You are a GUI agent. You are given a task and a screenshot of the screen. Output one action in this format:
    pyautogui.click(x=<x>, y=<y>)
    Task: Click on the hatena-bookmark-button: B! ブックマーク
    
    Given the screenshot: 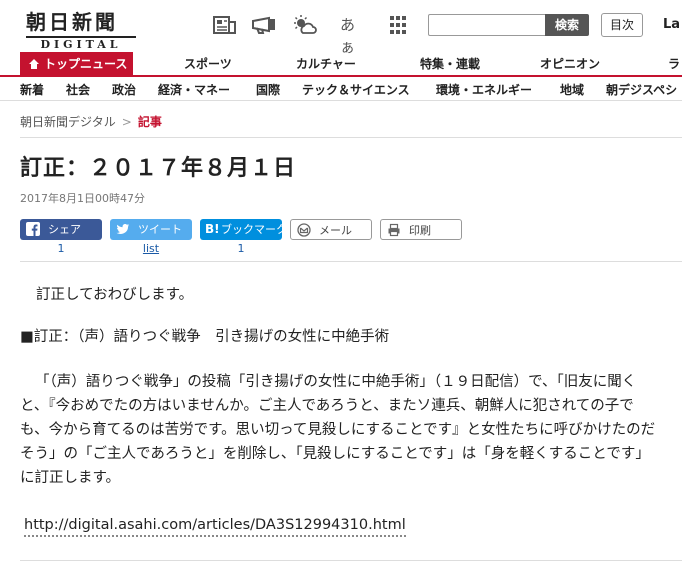 What is the action you would take?
    pyautogui.click(x=243, y=229)
    